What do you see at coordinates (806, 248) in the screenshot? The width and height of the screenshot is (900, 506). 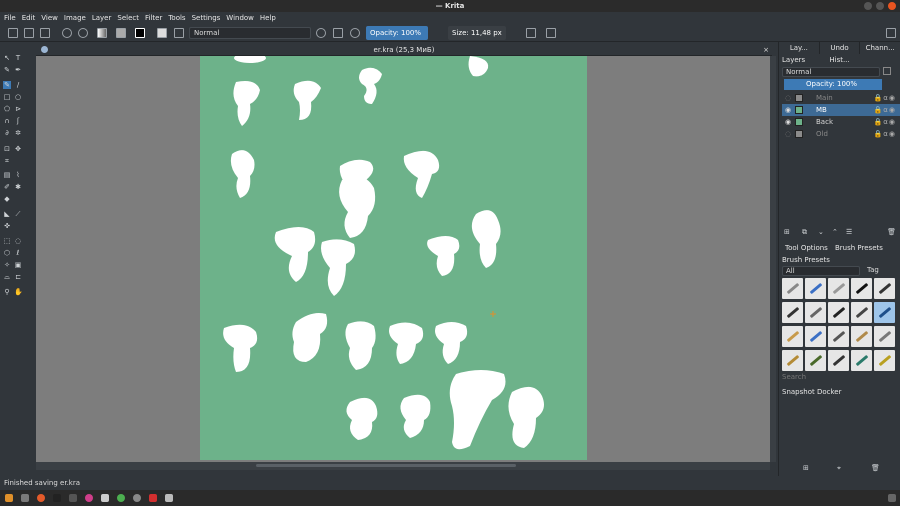 I see `tab-tool-options: Tool Options` at bounding box center [806, 248].